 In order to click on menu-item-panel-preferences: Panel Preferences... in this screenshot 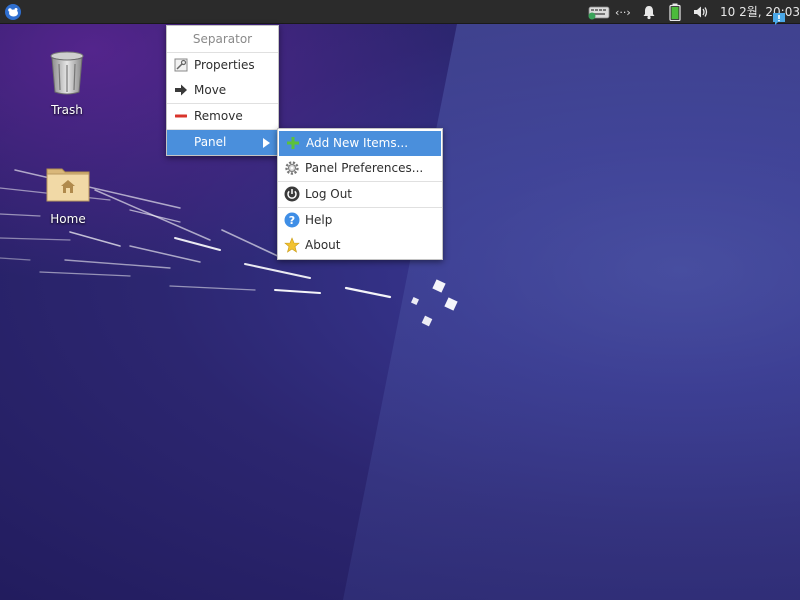, I will do `click(360, 168)`.